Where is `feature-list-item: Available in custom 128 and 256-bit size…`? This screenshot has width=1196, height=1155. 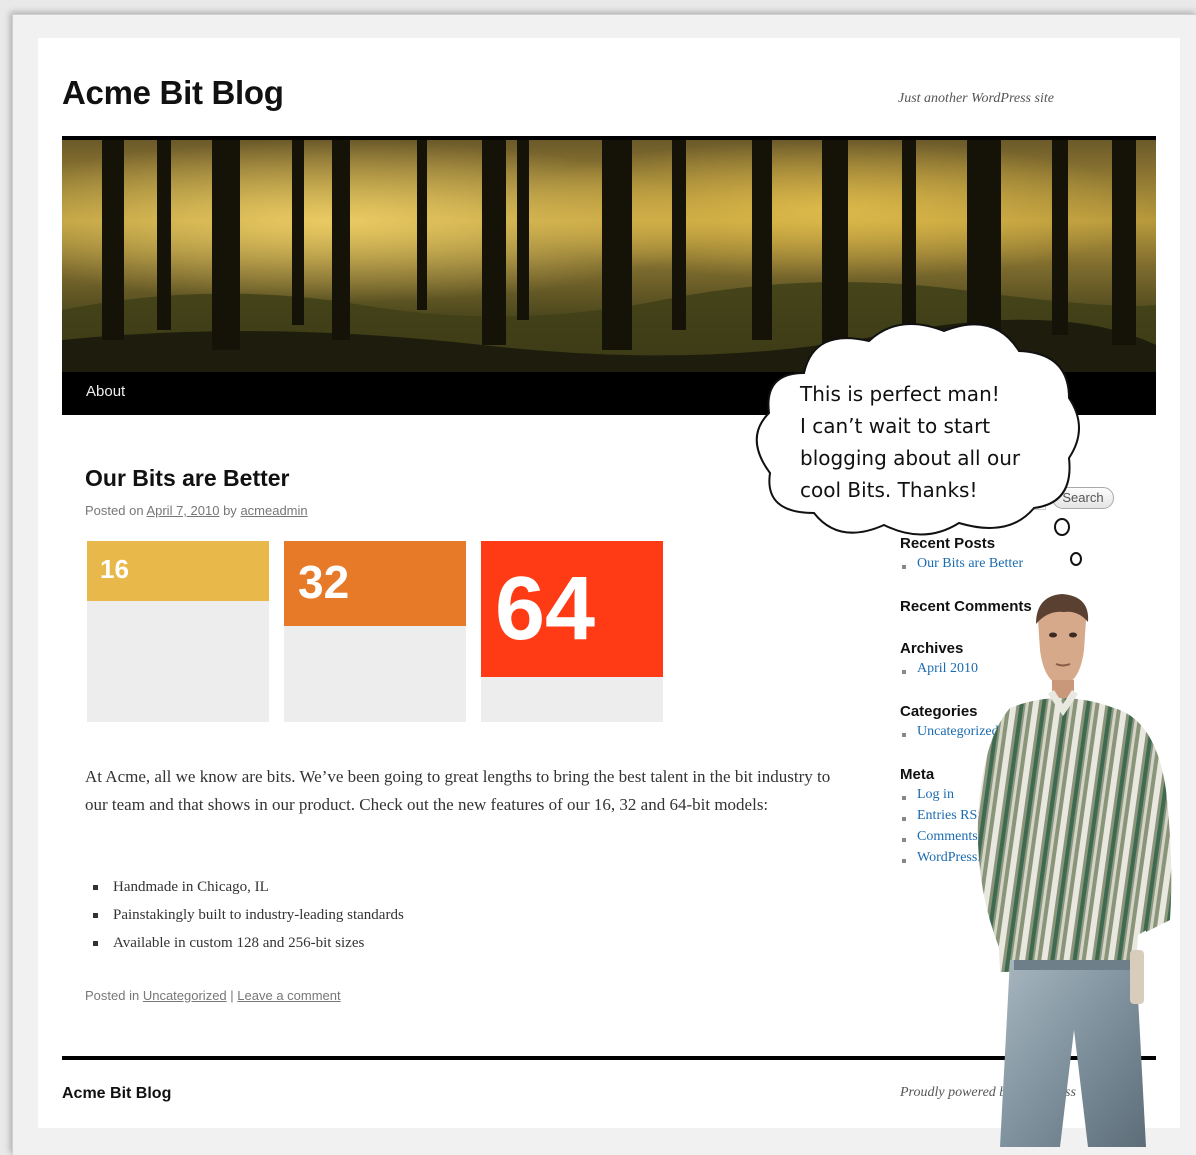 feature-list-item: Available in custom 128 and 256-bit size… is located at coordinates (239, 943).